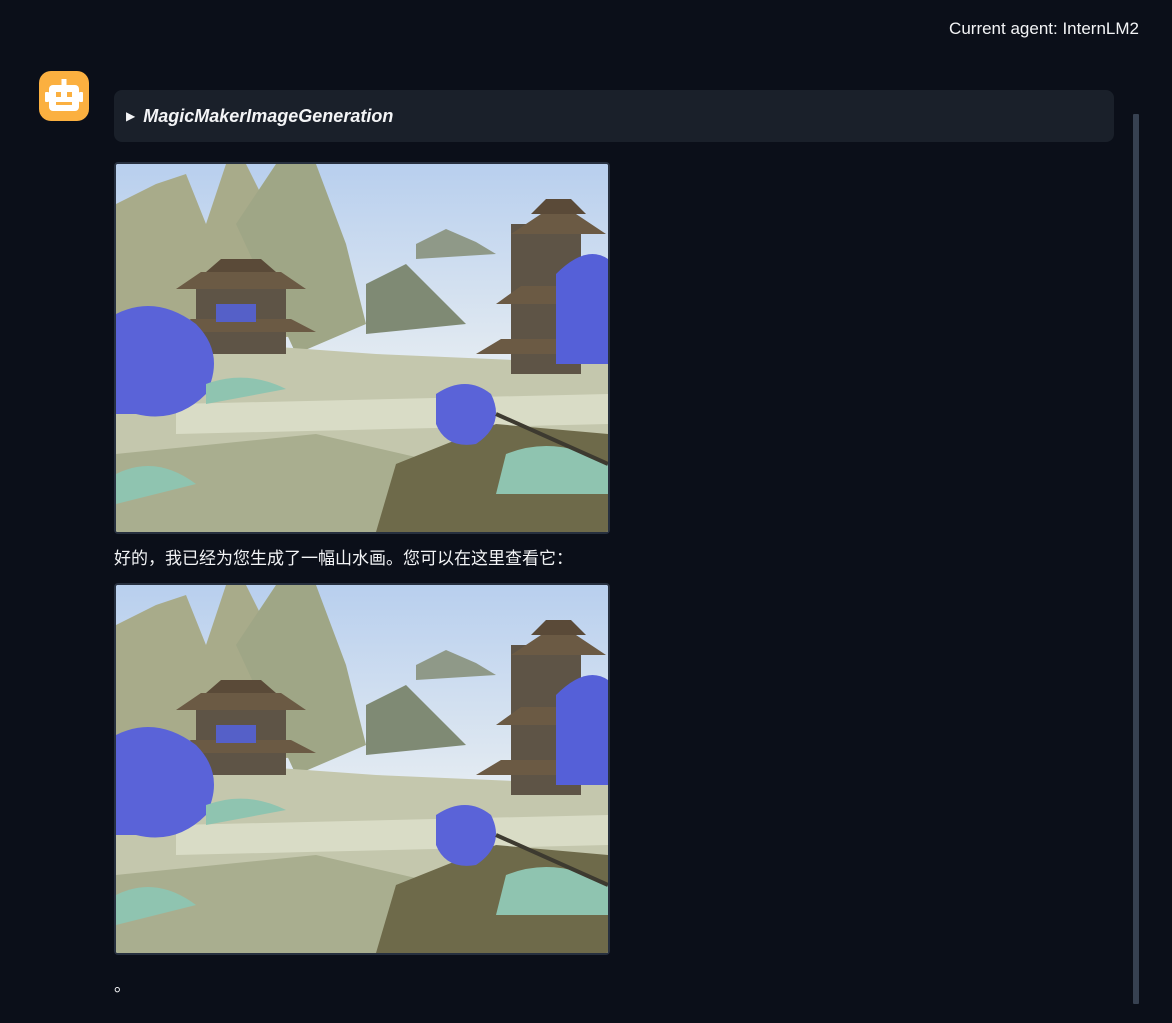 This screenshot has width=1172, height=1023. What do you see at coordinates (122, 985) in the screenshot?
I see `message-trailing-text: 。` at bounding box center [122, 985].